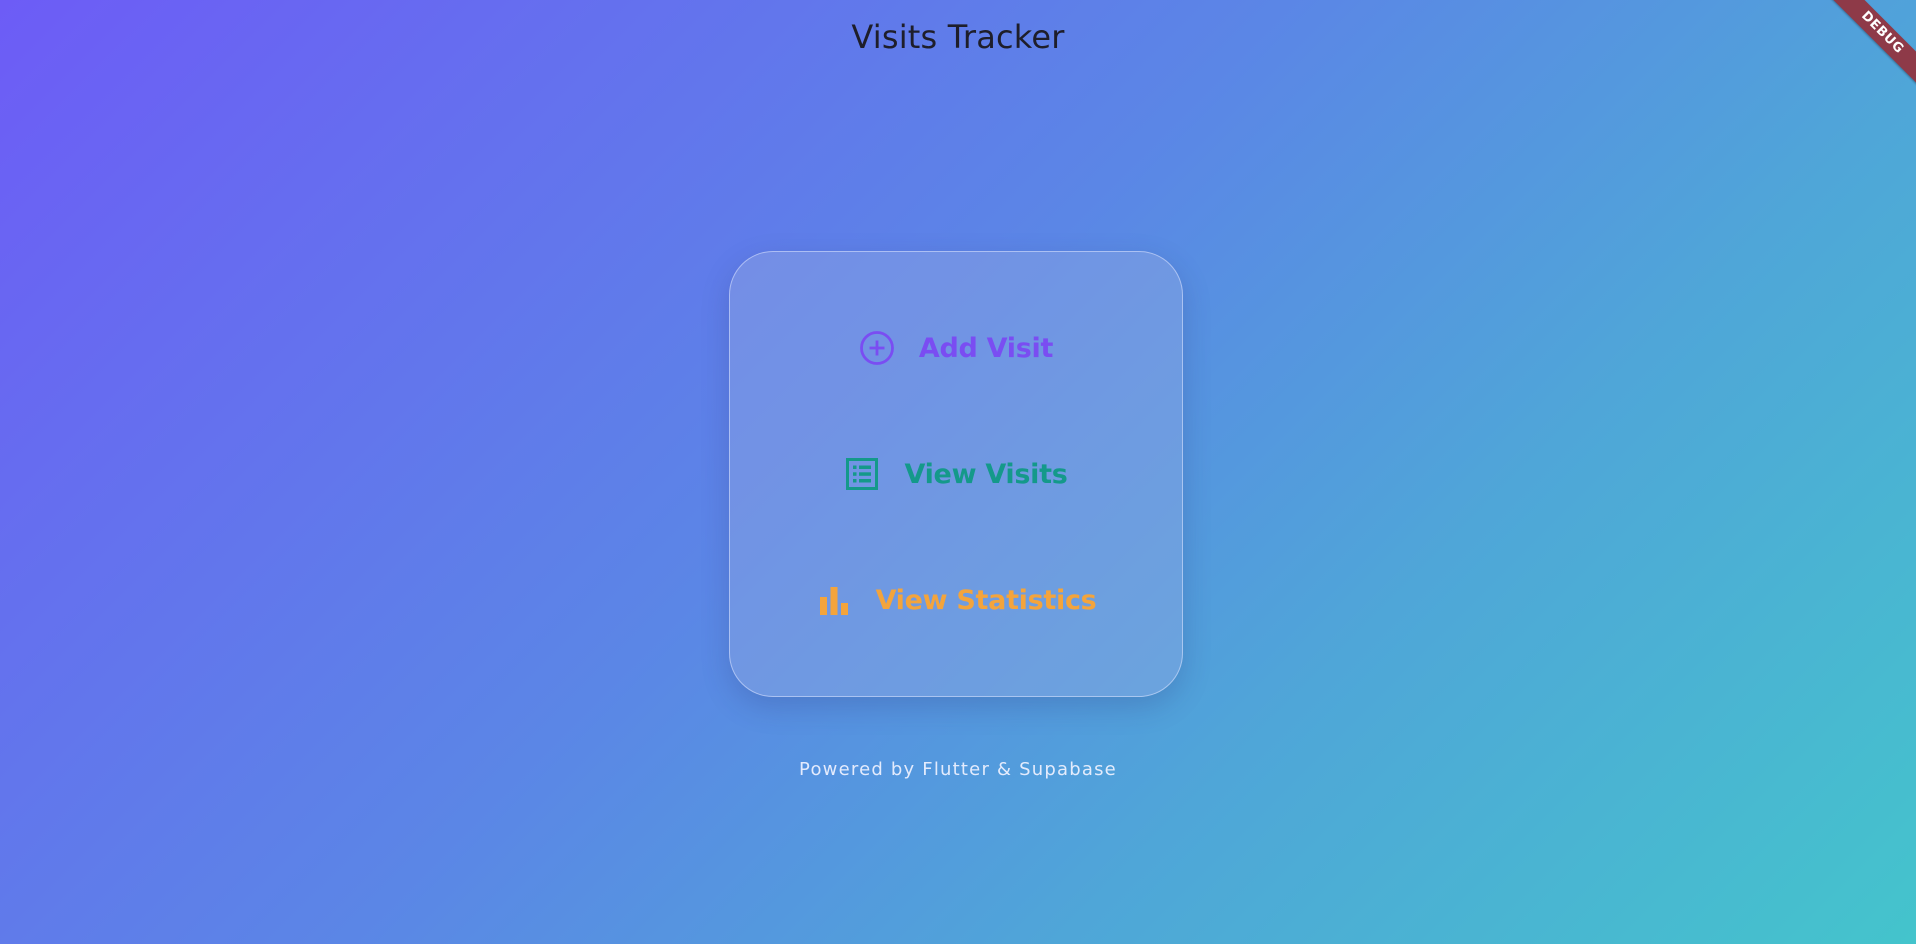 Image resolution: width=1916 pixels, height=944 pixels. I want to click on add-visit-button: Add Visit, so click(956, 348).